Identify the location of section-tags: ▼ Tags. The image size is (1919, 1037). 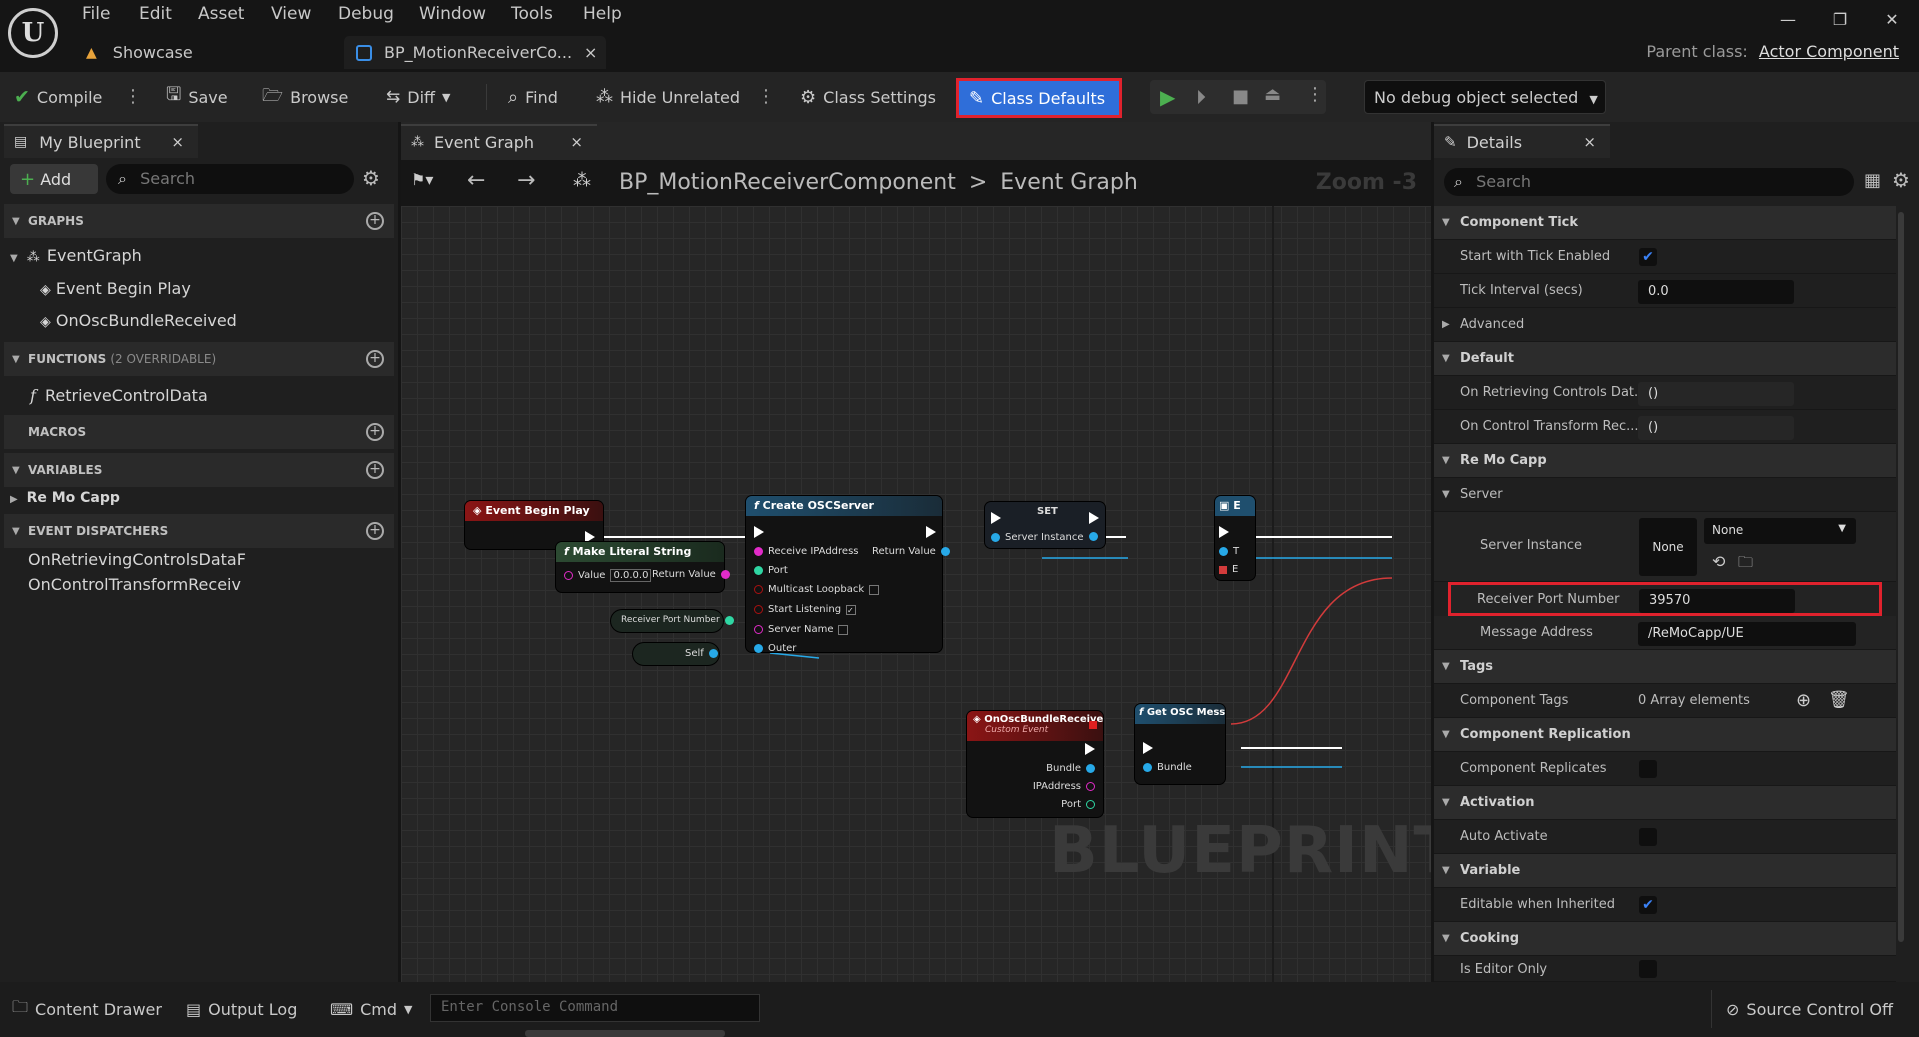
(1665, 667).